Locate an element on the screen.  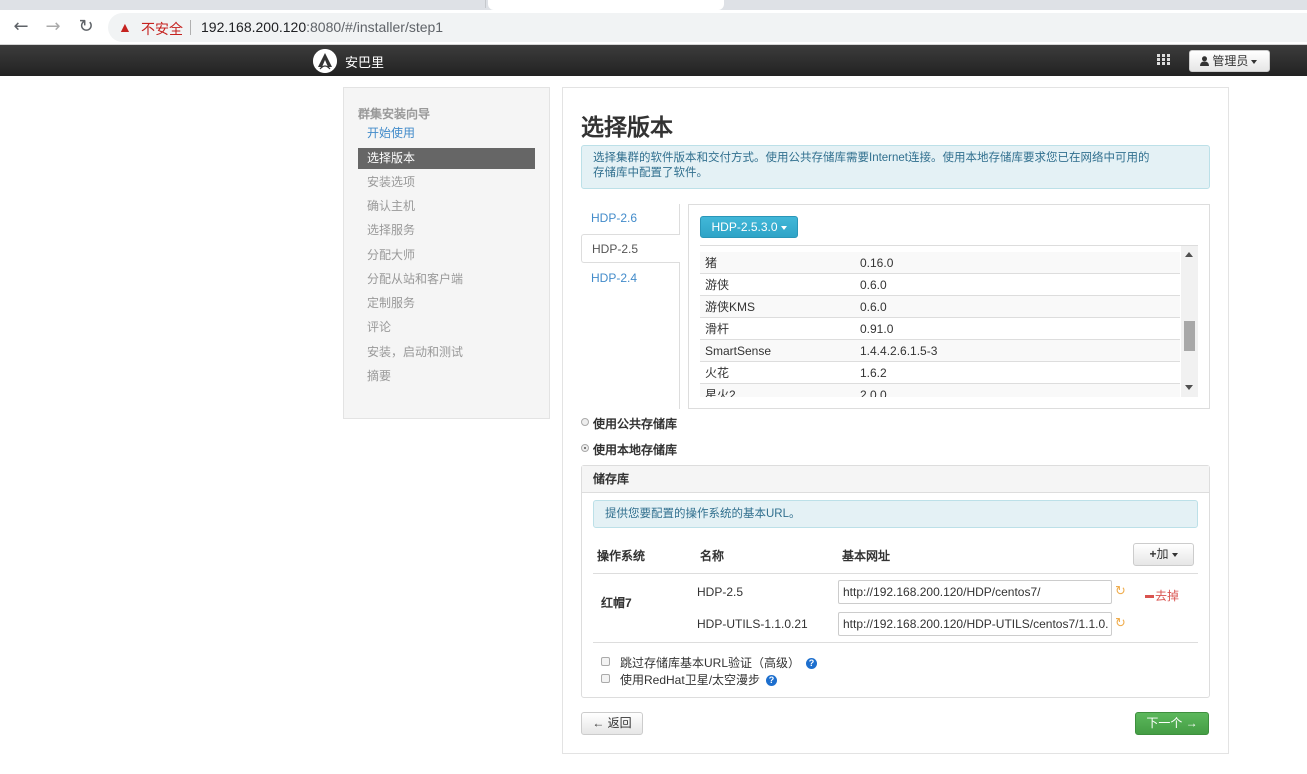
table-row: 猪 0.16.0 is located at coordinates (940, 263).